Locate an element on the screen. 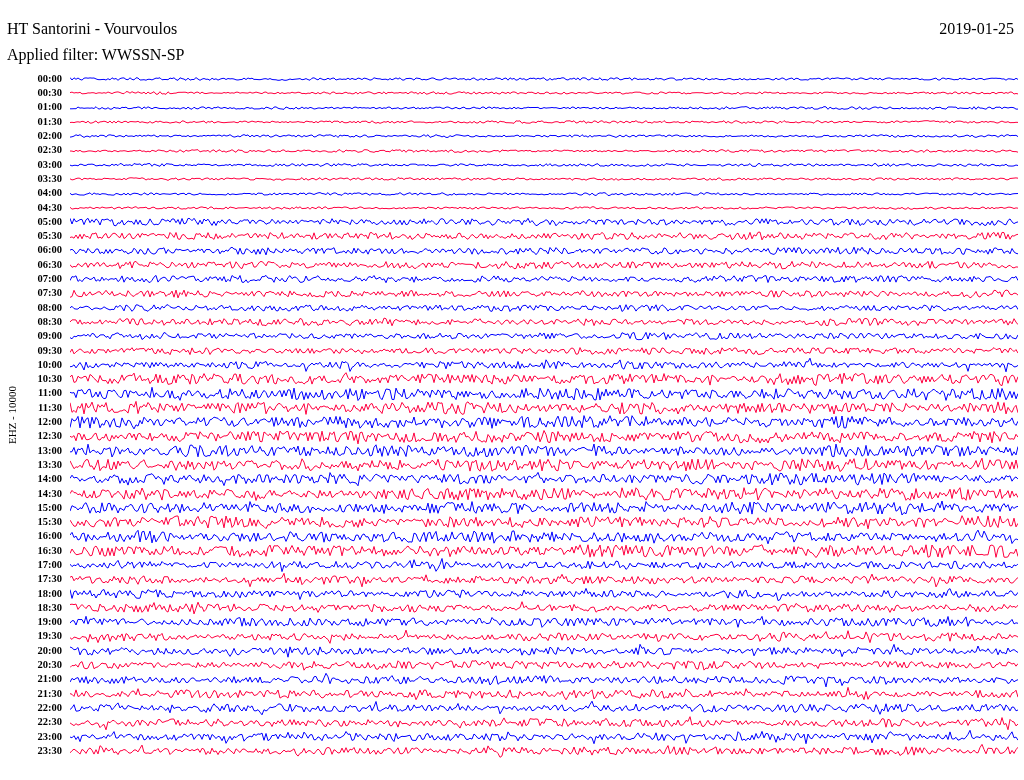 The width and height of the screenshot is (1024, 780). time-label: 05:00 is located at coordinates (49, 222).